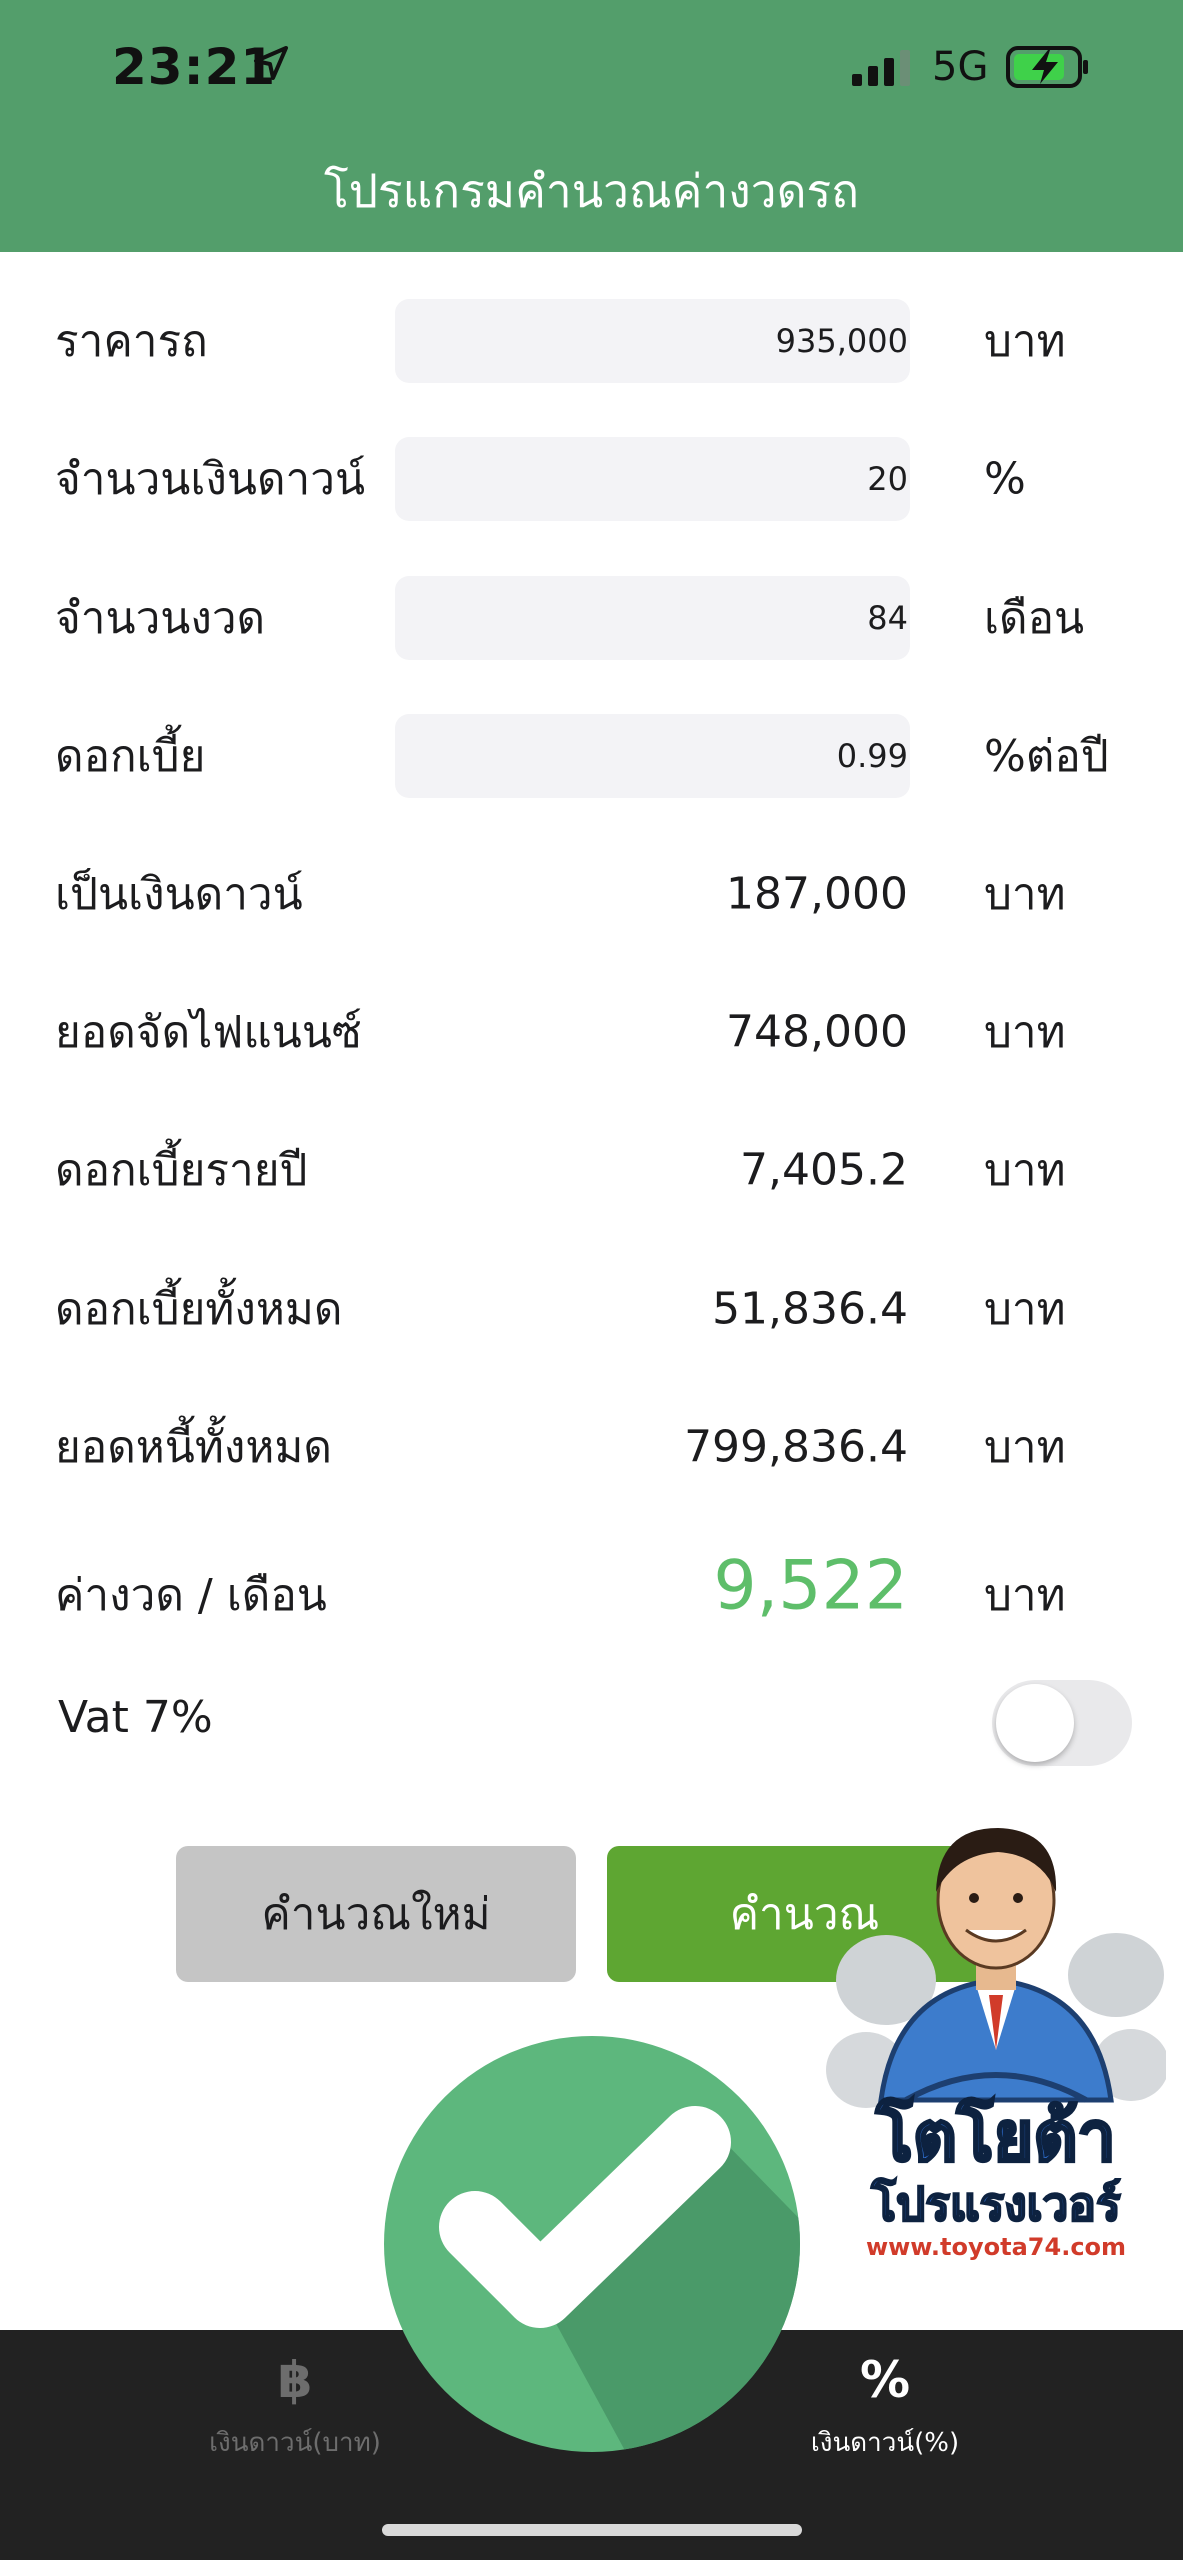  I want to click on home-indicator, so click(592, 2530).